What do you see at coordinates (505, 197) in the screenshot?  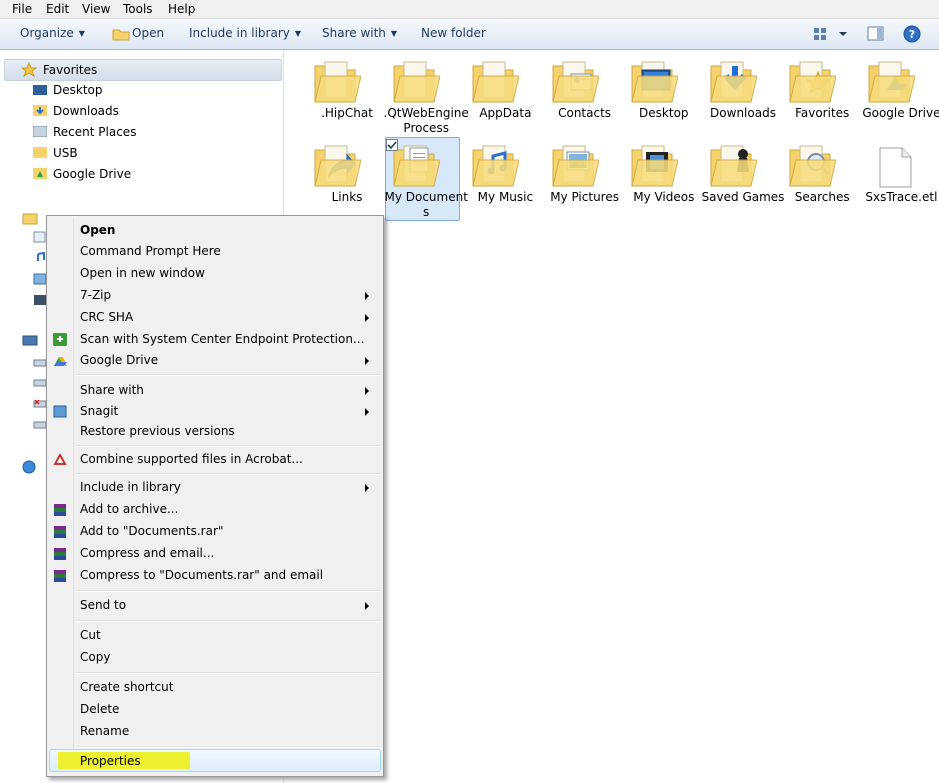 I see `file-item-label: My Music` at bounding box center [505, 197].